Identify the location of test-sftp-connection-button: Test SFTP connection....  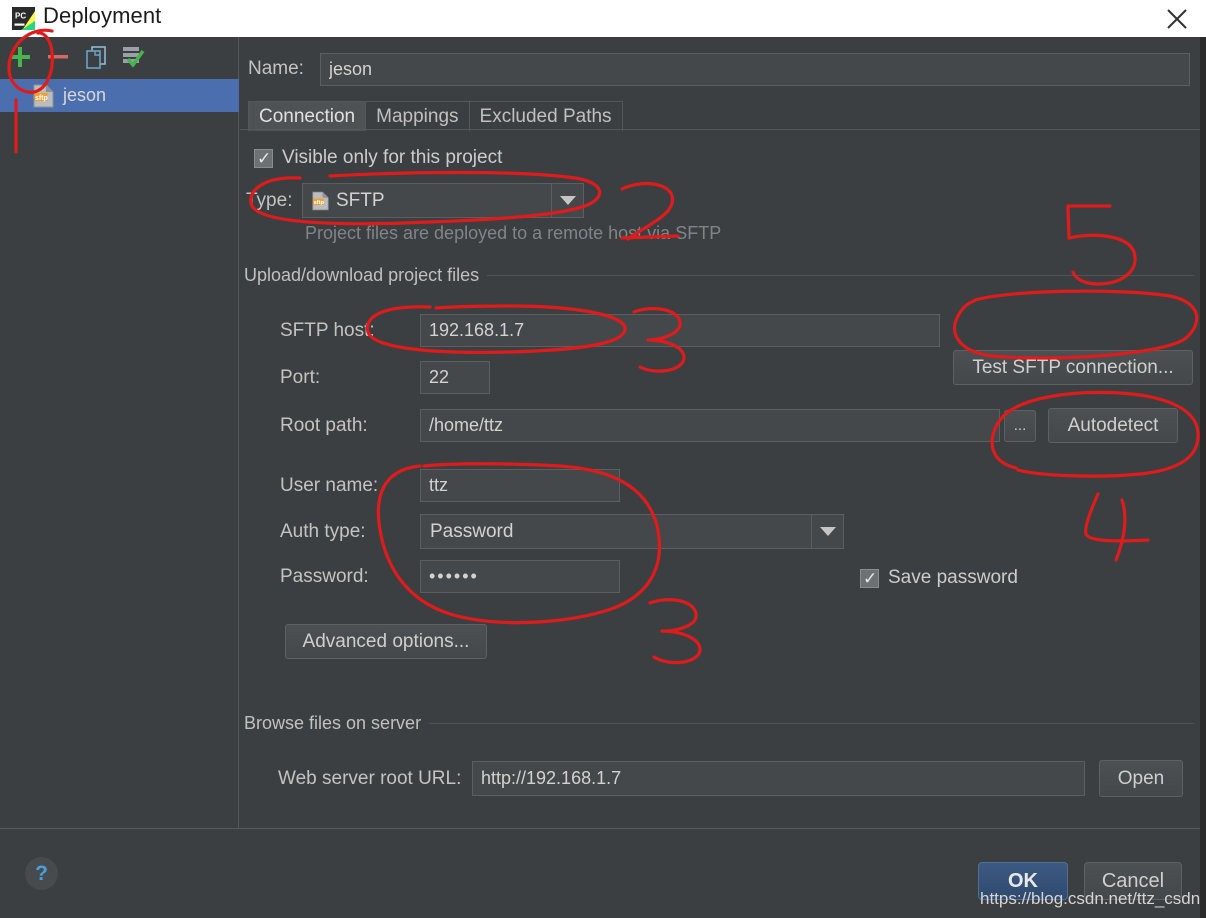
(1073, 367).